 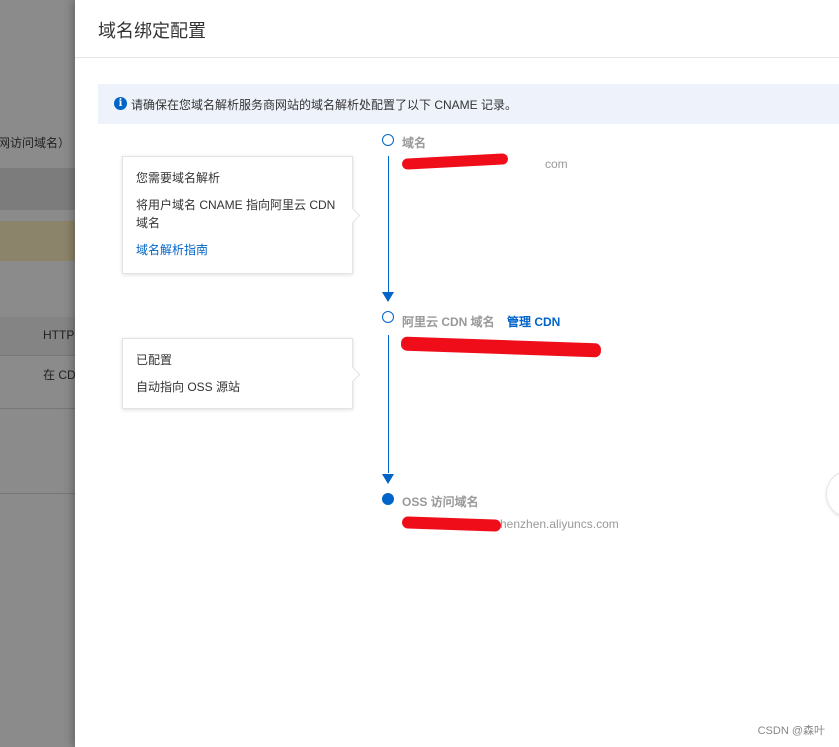 What do you see at coordinates (37, 241) in the screenshot?
I see `bg-warning-band` at bounding box center [37, 241].